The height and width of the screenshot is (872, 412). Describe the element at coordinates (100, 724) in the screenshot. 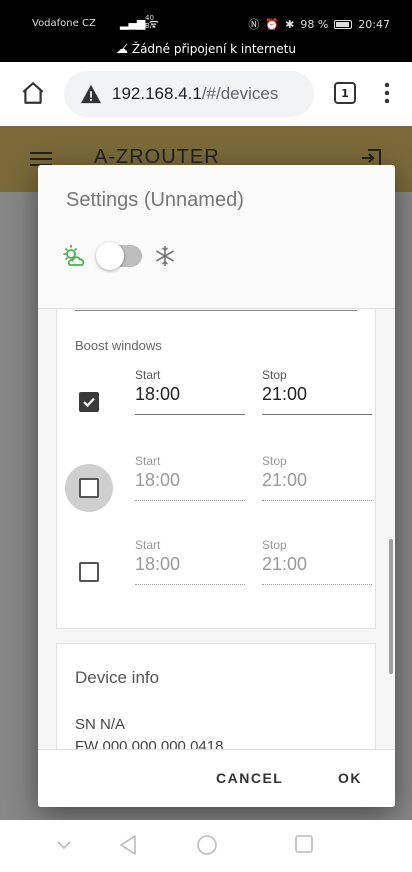

I see `serial-number: SN N/A` at that location.